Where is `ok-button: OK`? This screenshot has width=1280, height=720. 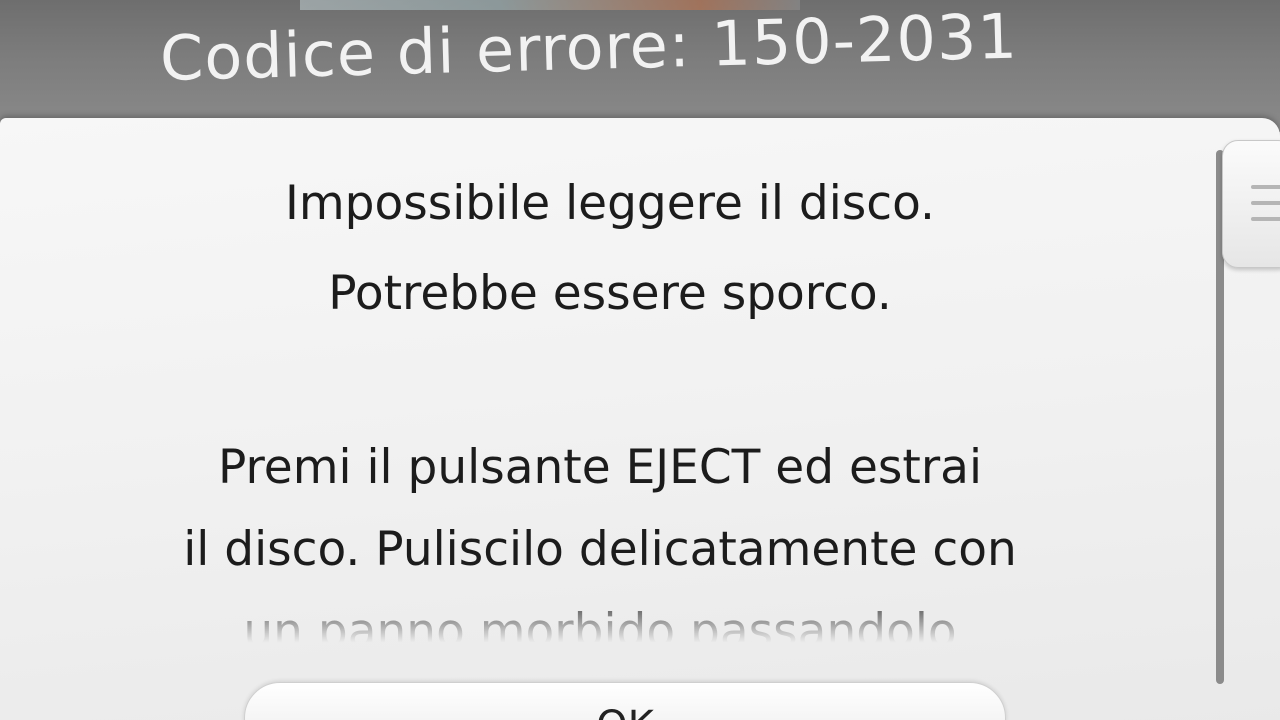 ok-button: OK is located at coordinates (625, 701).